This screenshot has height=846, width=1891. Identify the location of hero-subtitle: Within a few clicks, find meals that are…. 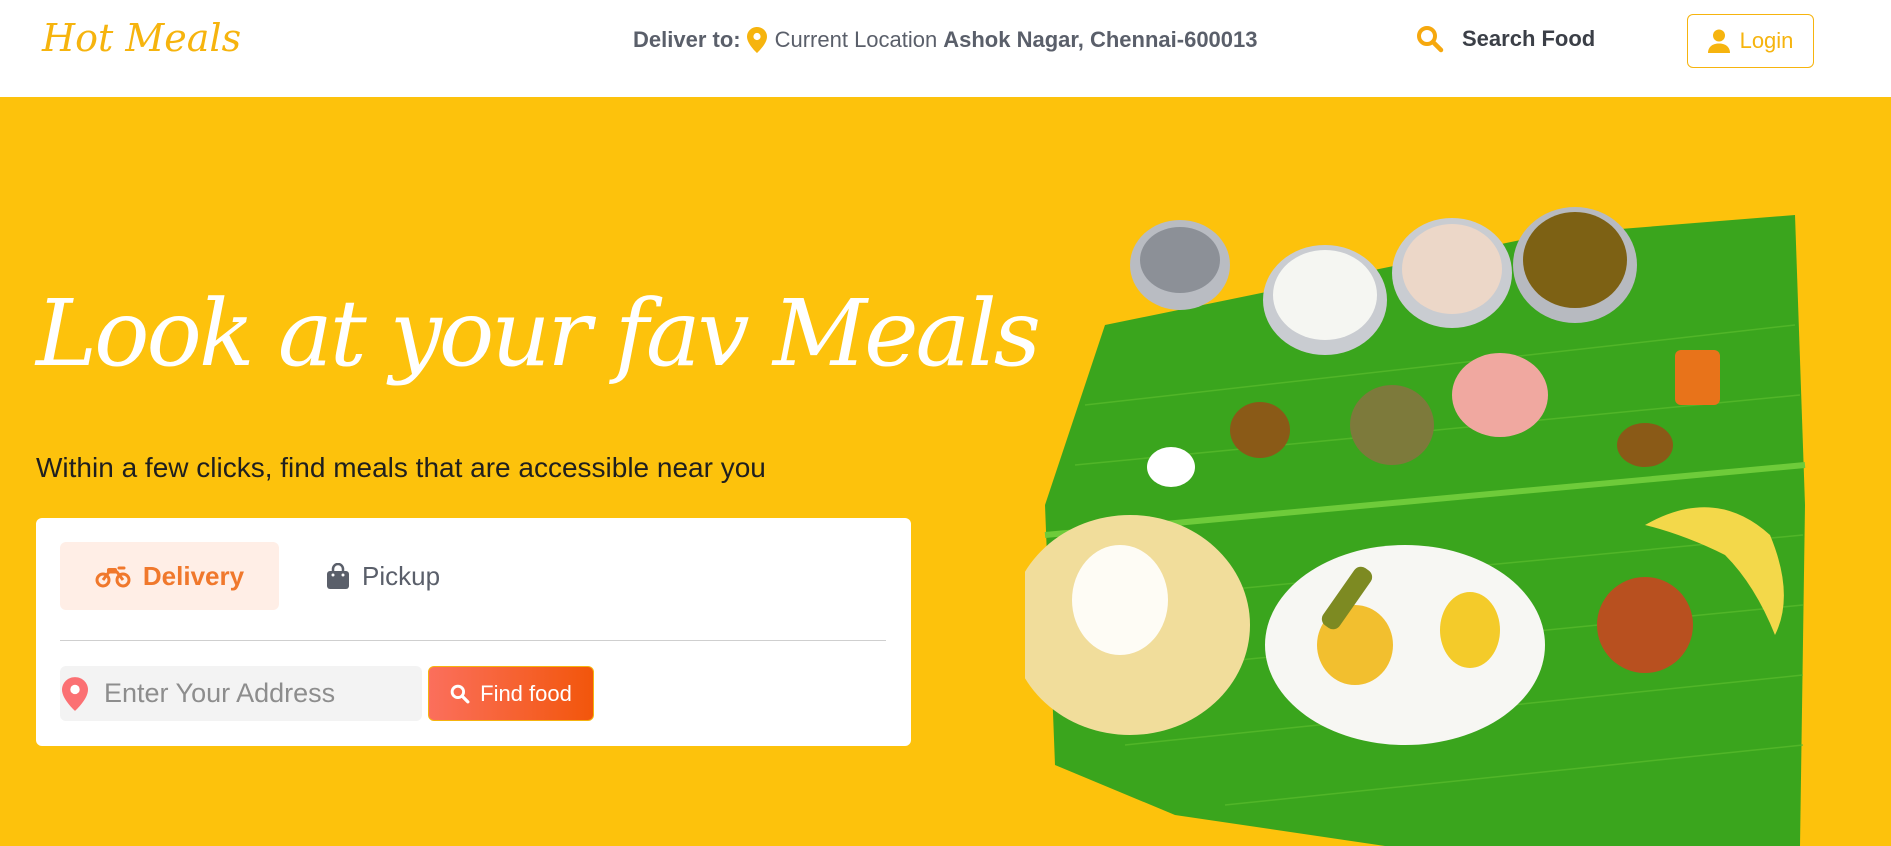
(401, 467).